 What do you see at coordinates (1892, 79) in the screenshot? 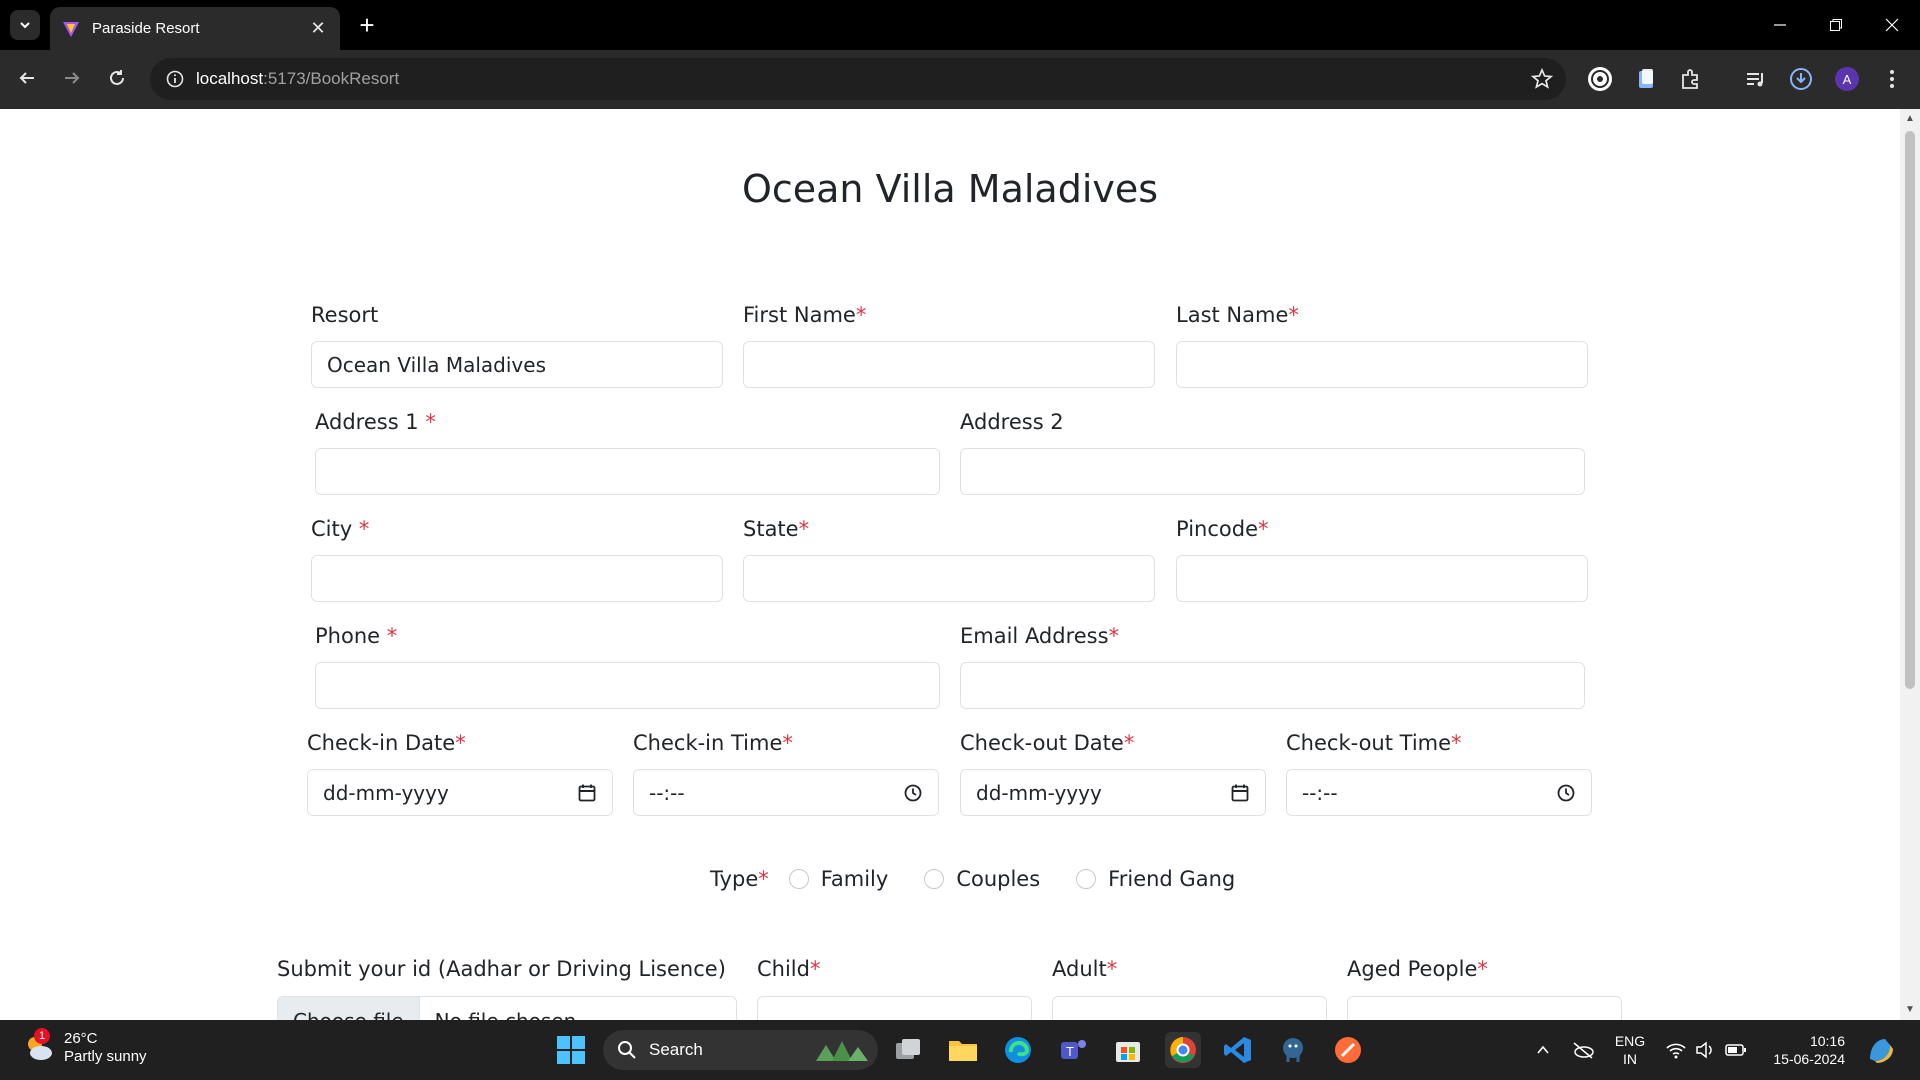
I see `menu-icon` at bounding box center [1892, 79].